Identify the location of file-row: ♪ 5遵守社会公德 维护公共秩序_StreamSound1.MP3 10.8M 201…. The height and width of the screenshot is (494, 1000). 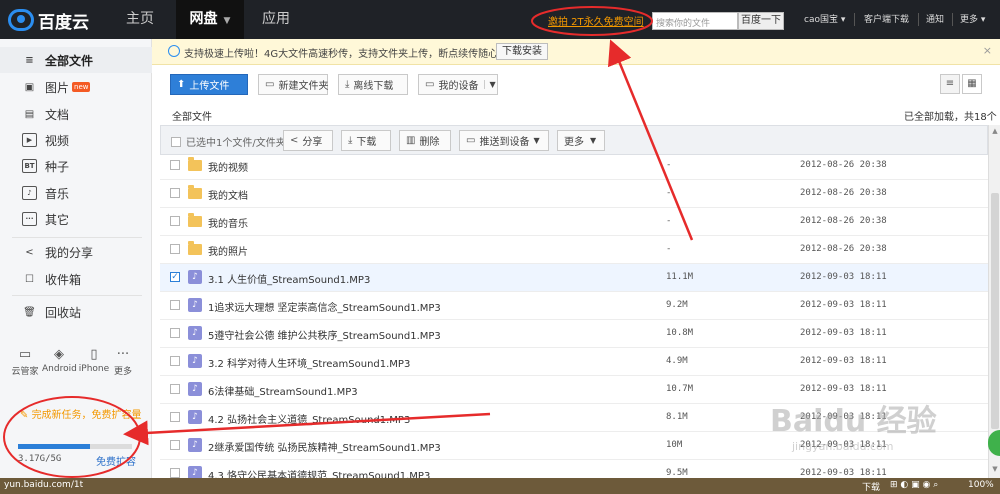
(574, 334).